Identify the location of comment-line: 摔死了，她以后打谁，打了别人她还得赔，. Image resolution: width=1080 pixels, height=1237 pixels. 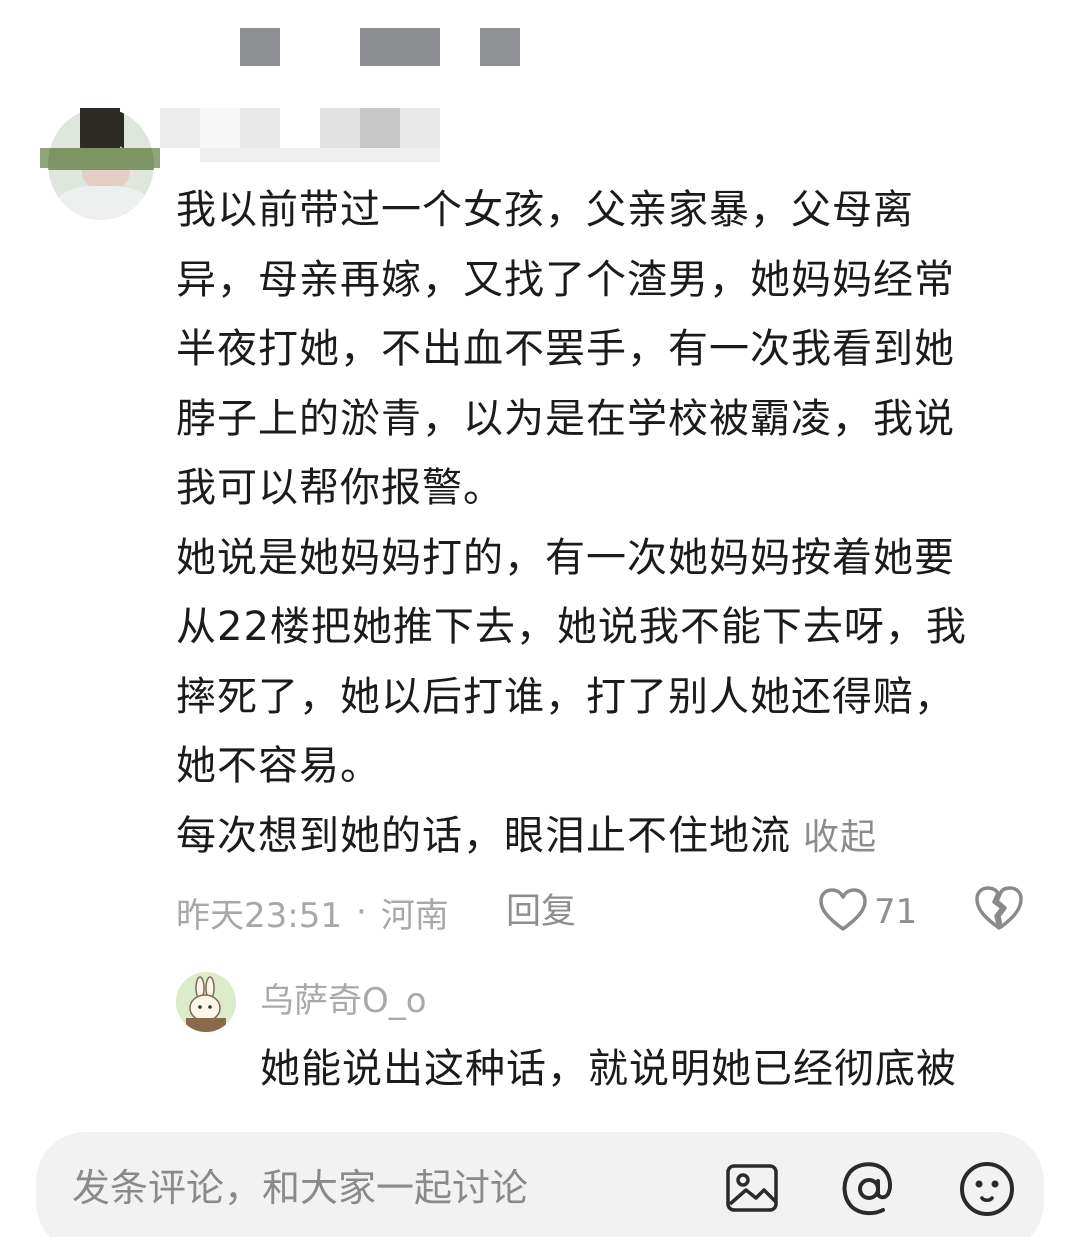
(565, 696).